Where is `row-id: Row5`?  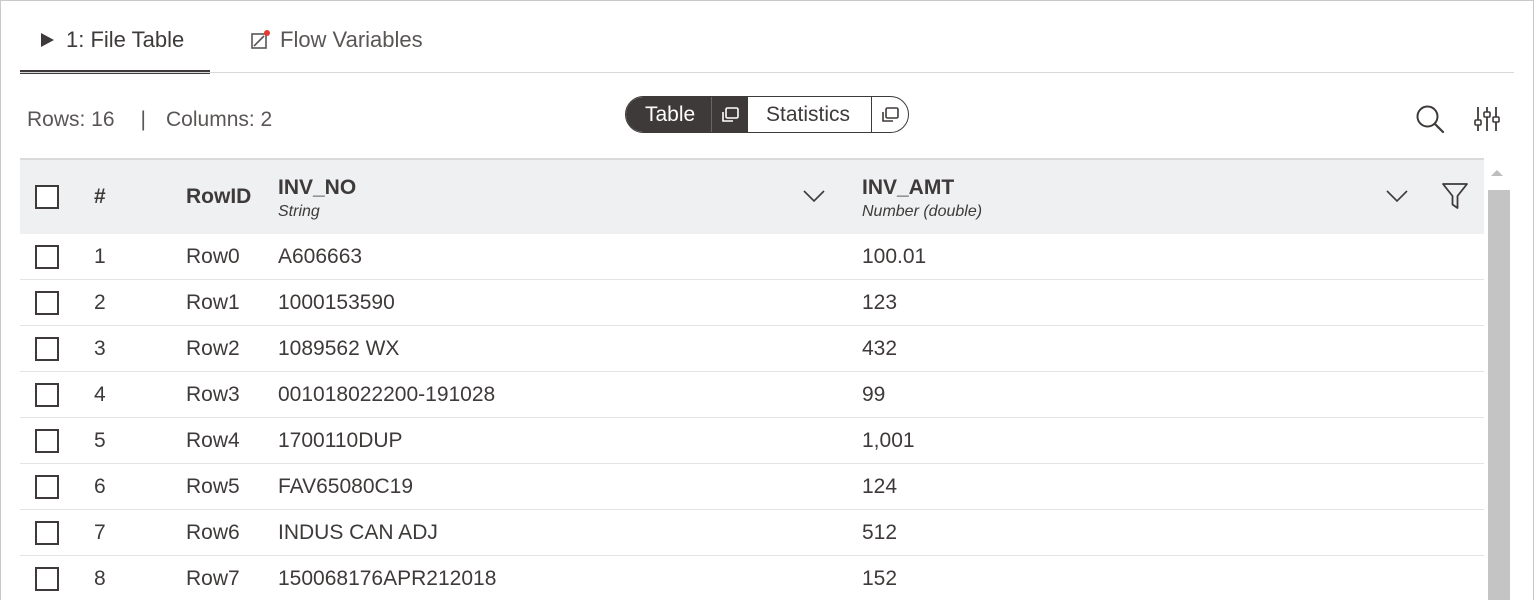 row-id: Row5 is located at coordinates (213, 486).